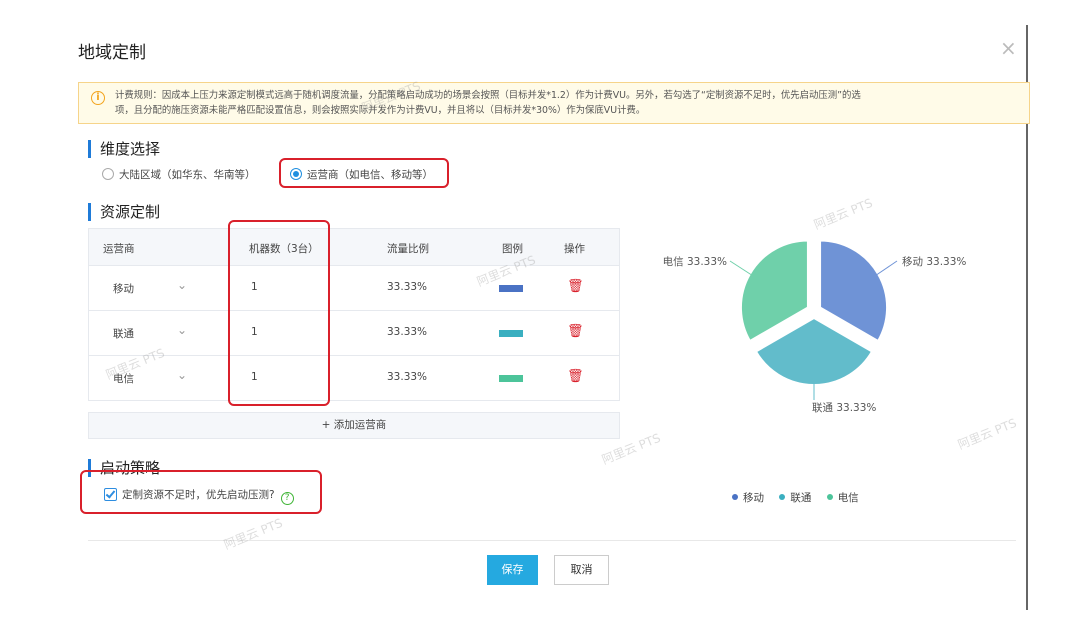 This screenshot has height=627, width=1080. I want to click on save-button: 保存, so click(512, 570).